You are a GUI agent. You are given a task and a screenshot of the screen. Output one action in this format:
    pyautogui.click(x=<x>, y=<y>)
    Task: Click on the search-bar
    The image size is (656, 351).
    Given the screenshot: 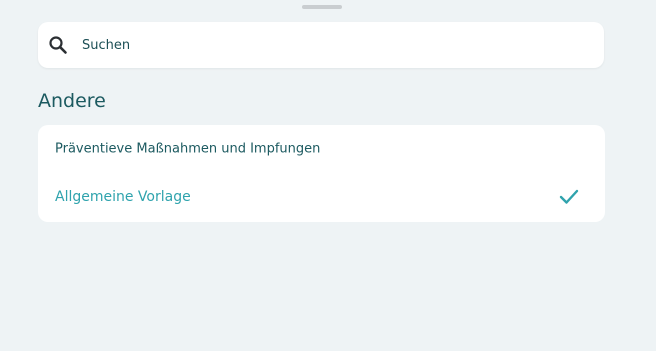 What is the action you would take?
    pyautogui.click(x=321, y=45)
    